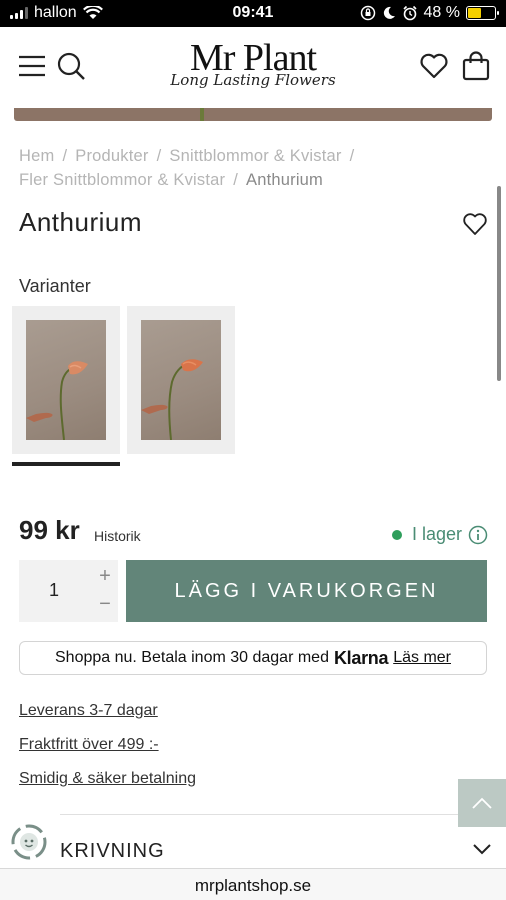  I want to click on add-to-wishlist-heart-icon, so click(475, 224).